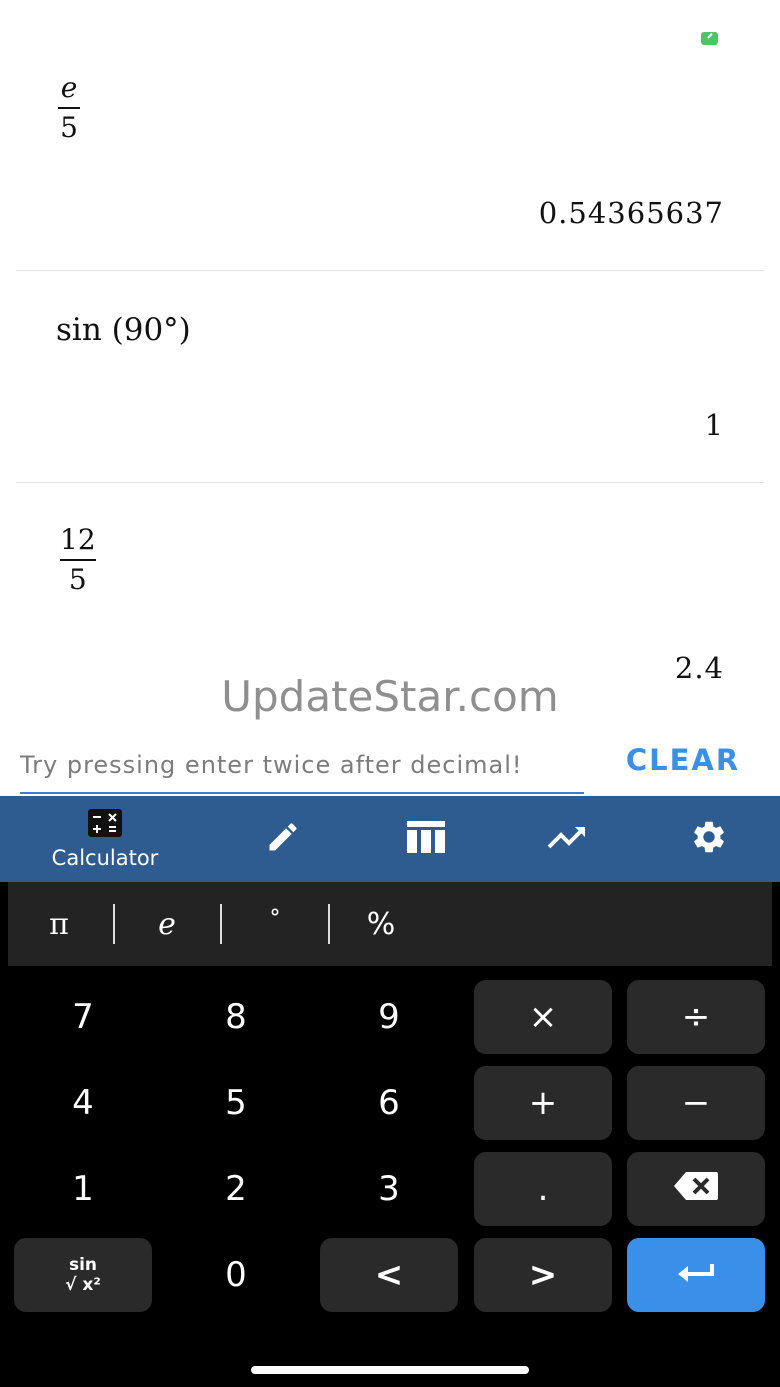 The width and height of the screenshot is (780, 1387). Describe the element at coordinates (390, 696) in the screenshot. I see `watermark: UpdateStar.com` at that location.